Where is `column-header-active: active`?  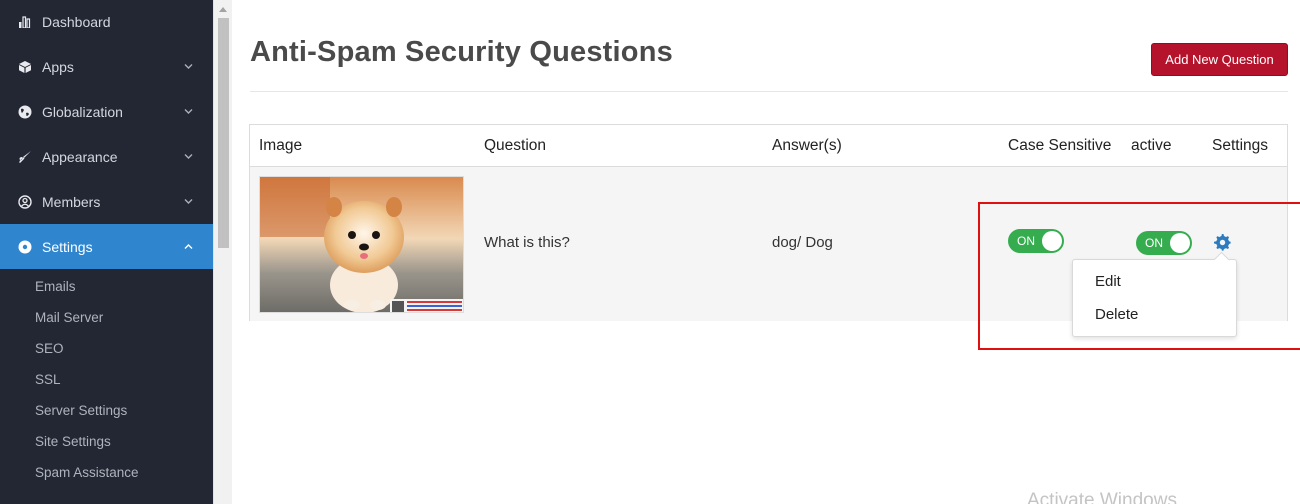
column-header-active: active is located at coordinates (1151, 145).